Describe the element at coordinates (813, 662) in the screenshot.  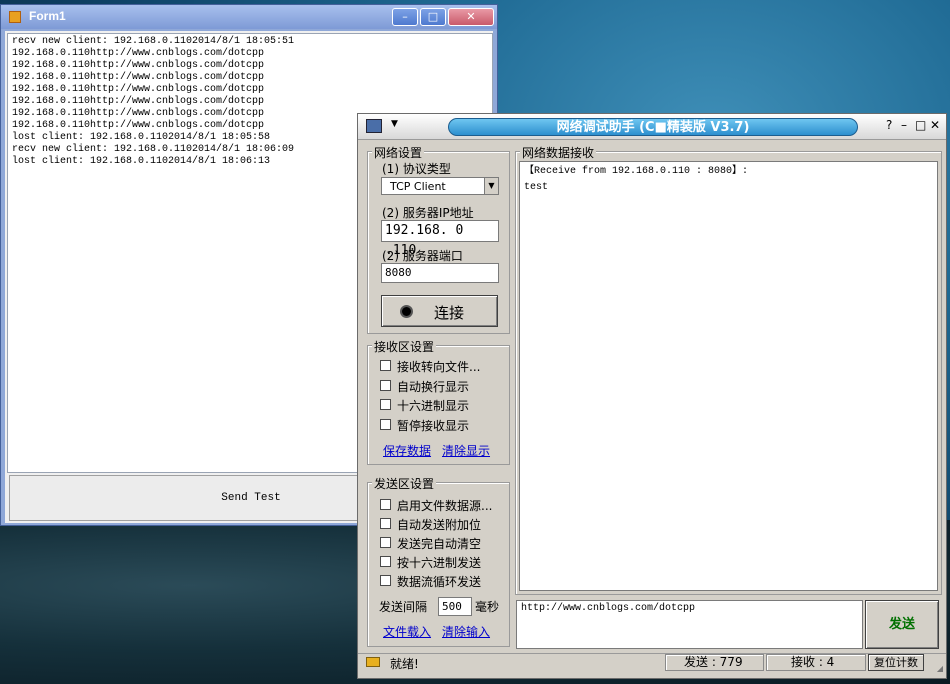
I see `received-count-text: 接收 : 4` at that location.